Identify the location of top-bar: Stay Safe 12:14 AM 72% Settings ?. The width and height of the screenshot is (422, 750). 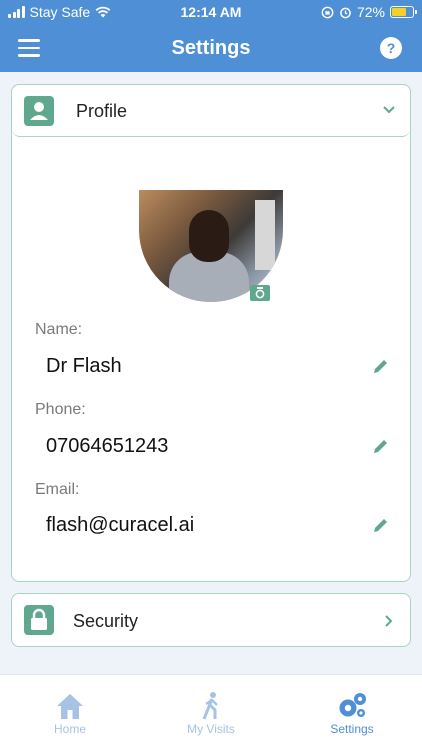
(211, 36).